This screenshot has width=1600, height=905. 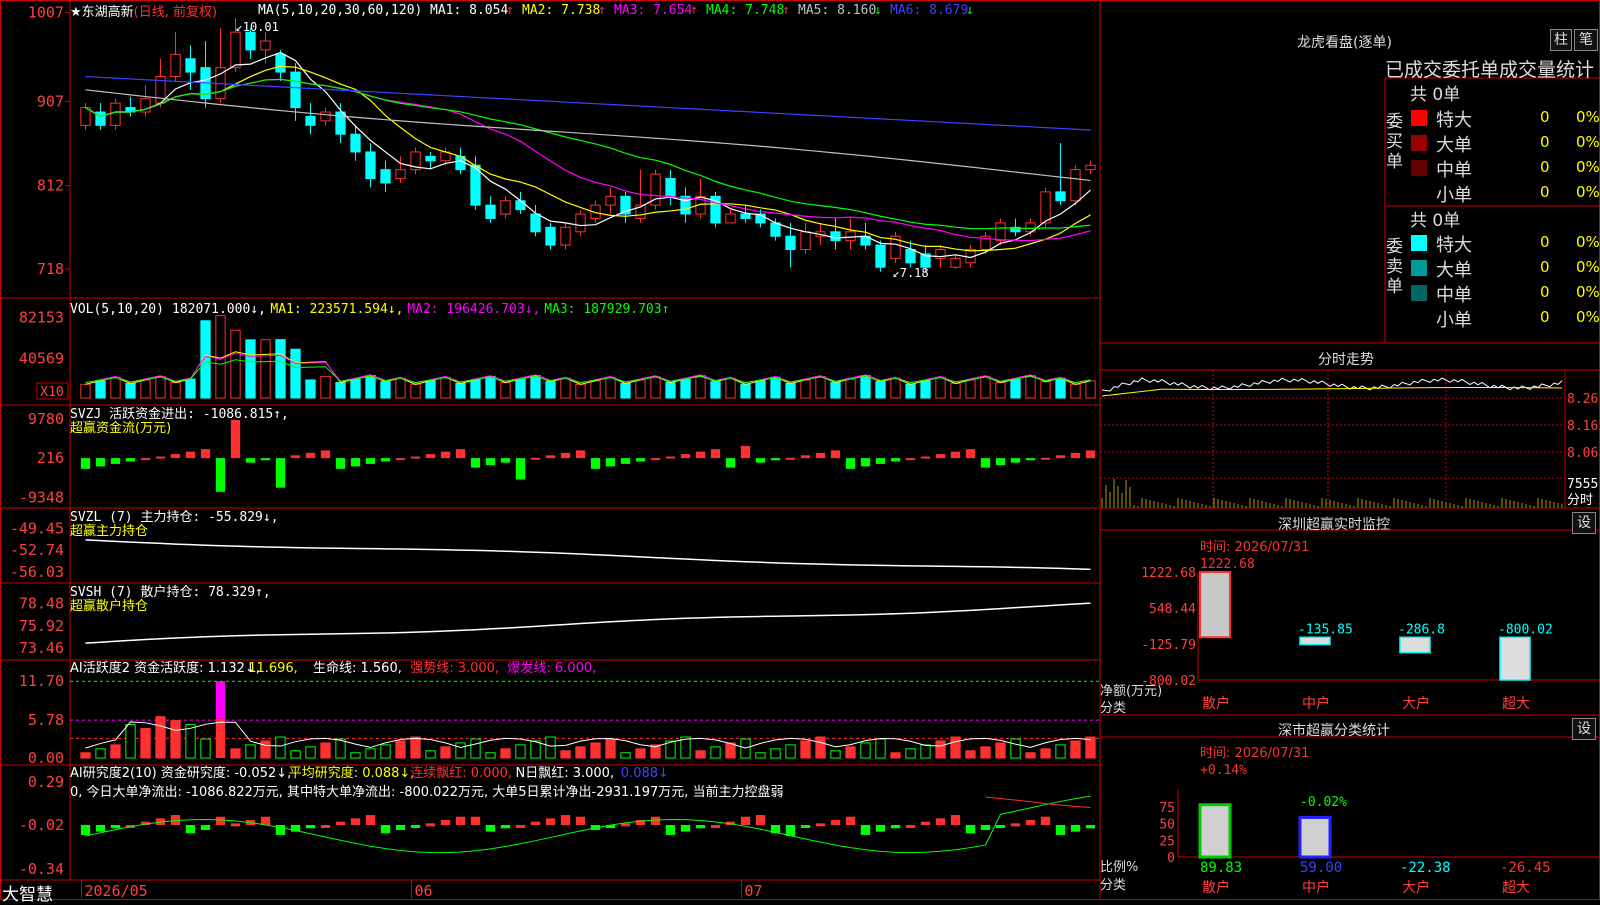 What do you see at coordinates (1172, 609) in the screenshot?
I see `monitor-tick-label: 548.44` at bounding box center [1172, 609].